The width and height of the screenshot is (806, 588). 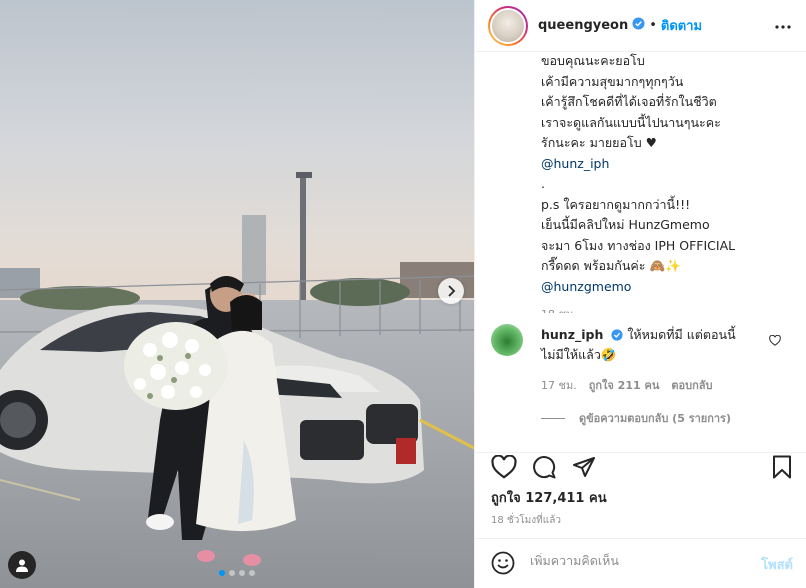 What do you see at coordinates (655, 418) in the screenshot?
I see `view-replies-label: ดูข้อความตอบกลับ (5 รายการ)` at bounding box center [655, 418].